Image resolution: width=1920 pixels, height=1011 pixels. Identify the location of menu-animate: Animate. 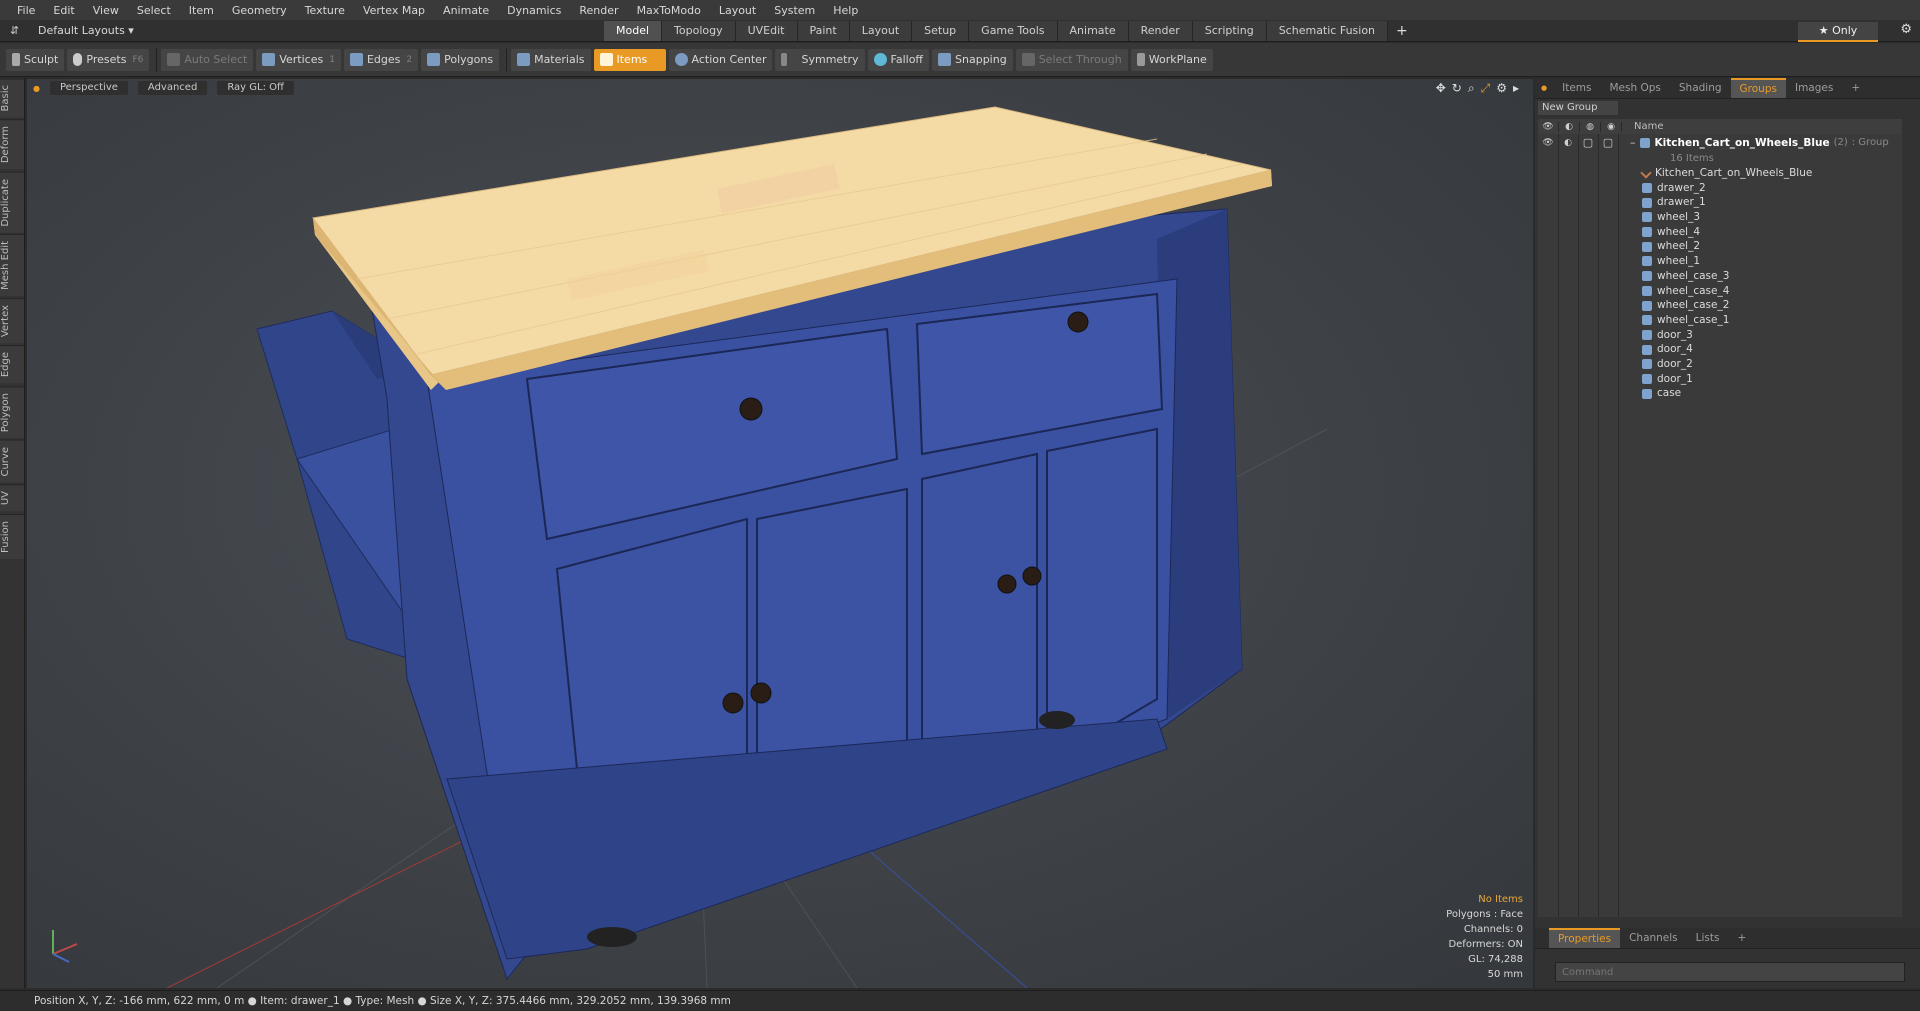
(466, 10).